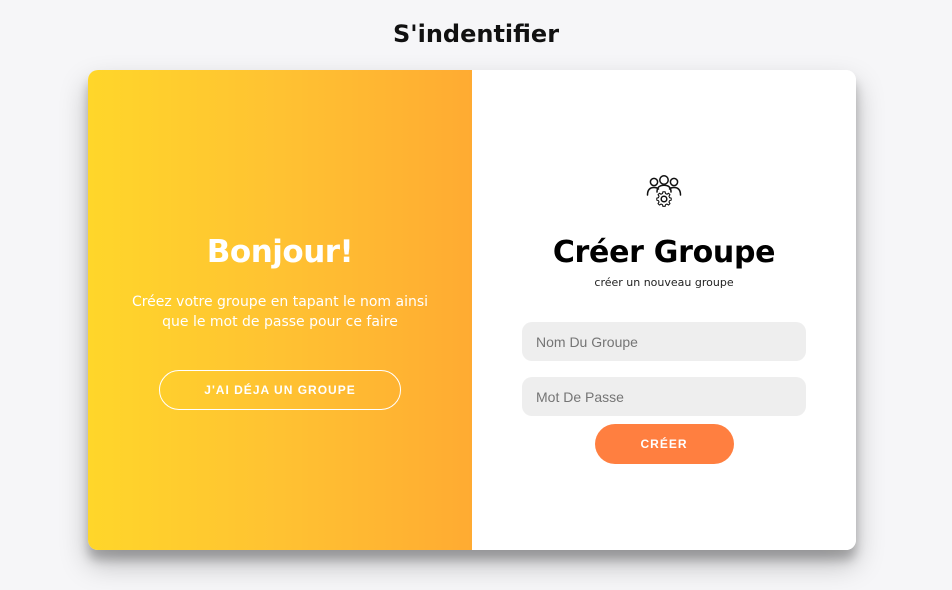 The width and height of the screenshot is (952, 590). Describe the element at coordinates (476, 34) in the screenshot. I see `page-title: S'indentifier` at that location.